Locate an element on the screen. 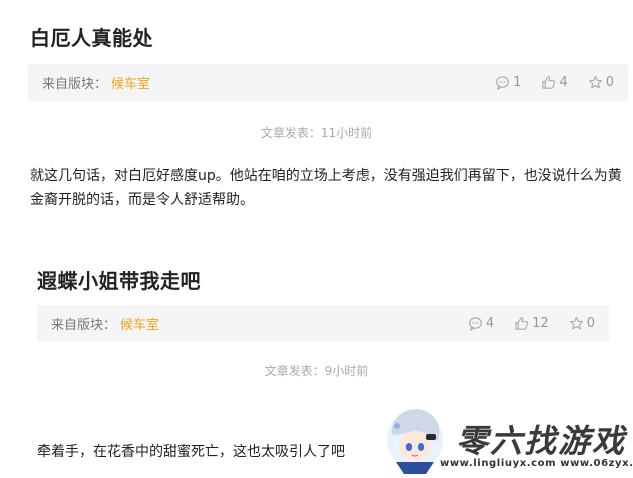 This screenshot has width=633, height=478. like-button: 4 is located at coordinates (554, 82).